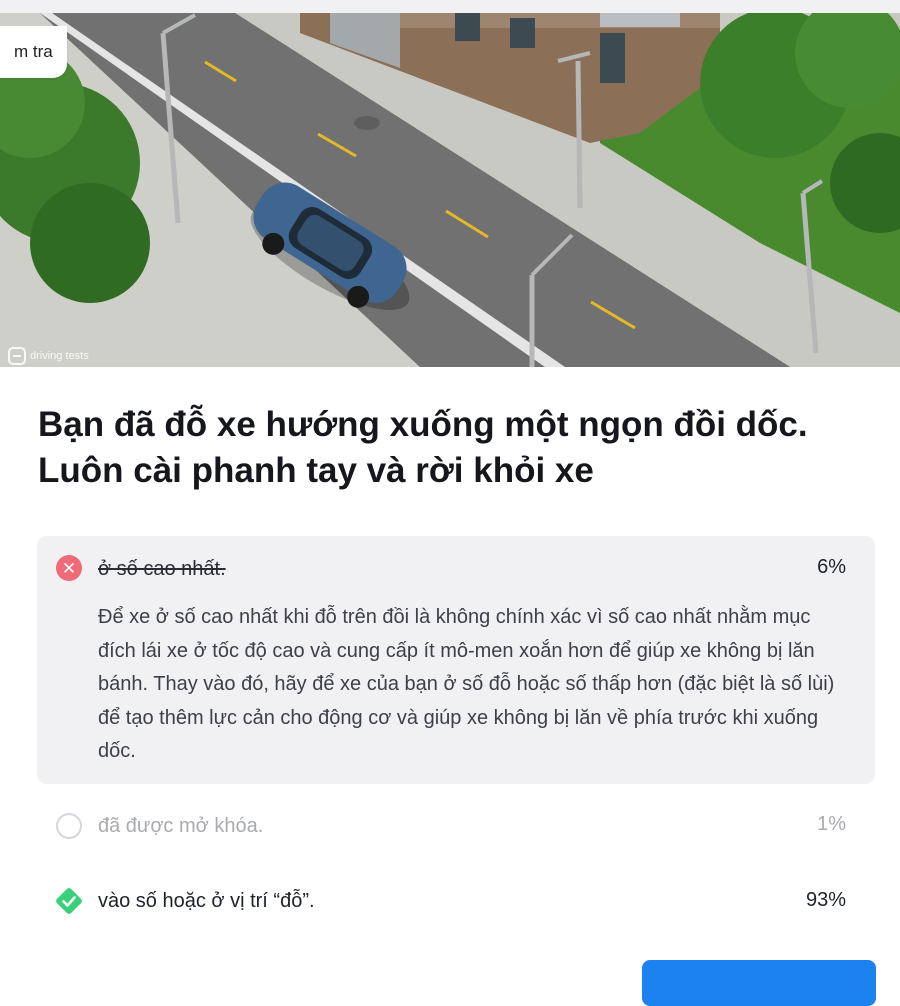 The height and width of the screenshot is (1006, 900). I want to click on question-line-2: Luôn cài phanh tay và rời khỏi xe, so click(316, 470).